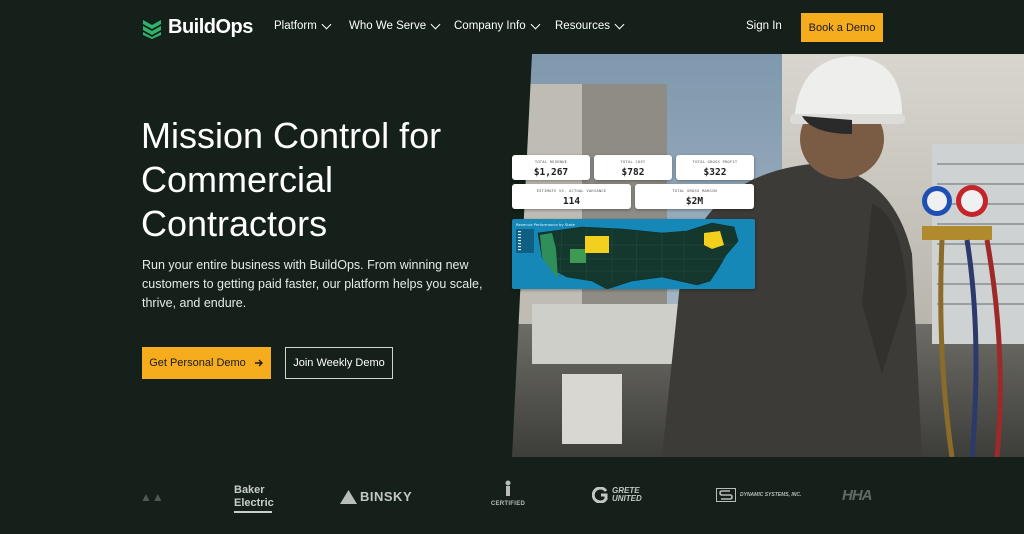  What do you see at coordinates (152, 497) in the screenshot?
I see `faded-logo-icon: ▲▲` at bounding box center [152, 497].